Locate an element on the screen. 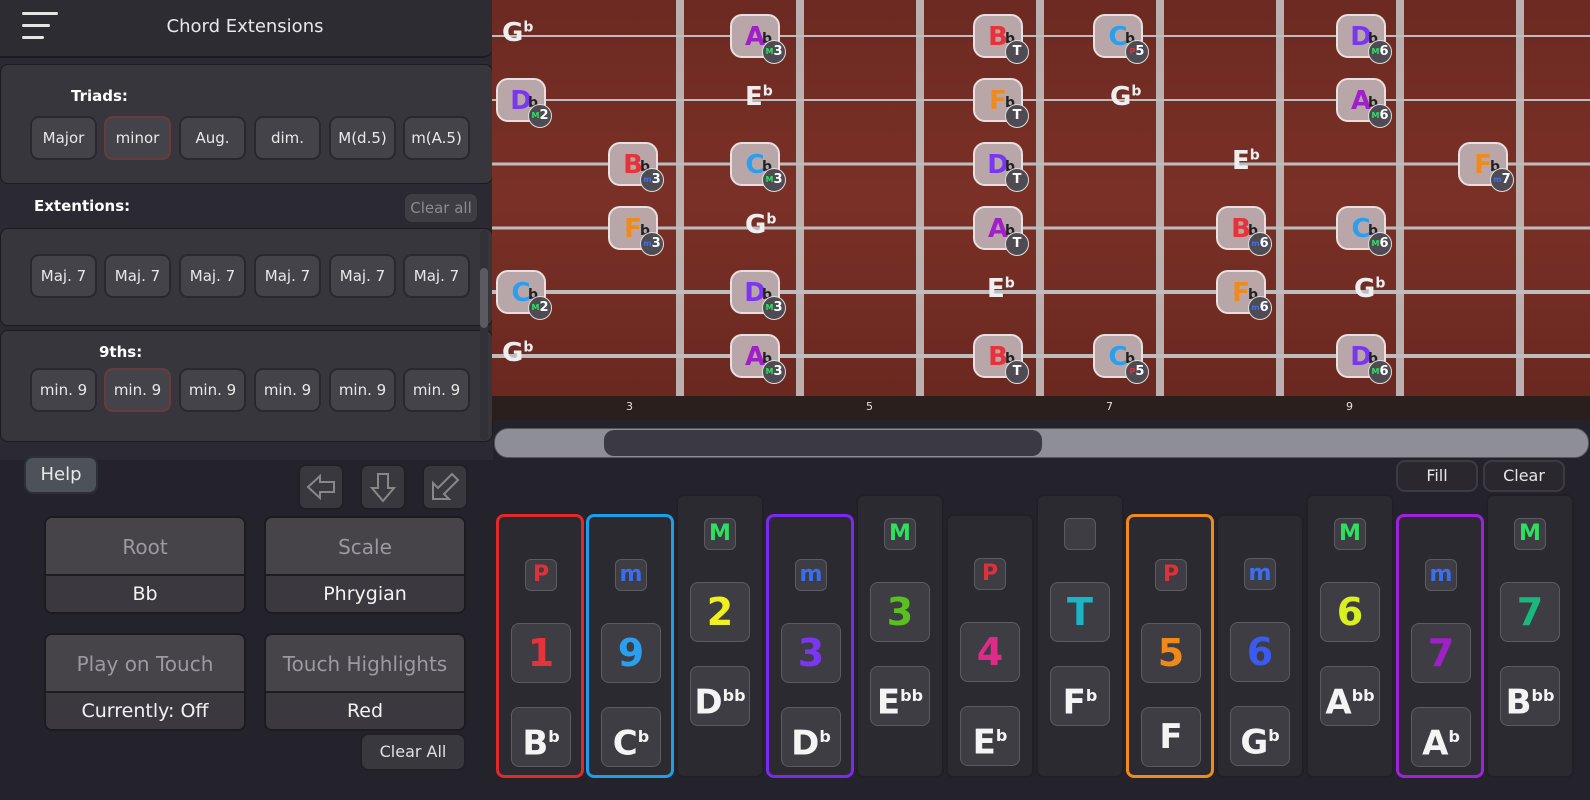 The height and width of the screenshot is (800, 1590). fret-note-d-flat: Db M3 is located at coordinates (758, 295).